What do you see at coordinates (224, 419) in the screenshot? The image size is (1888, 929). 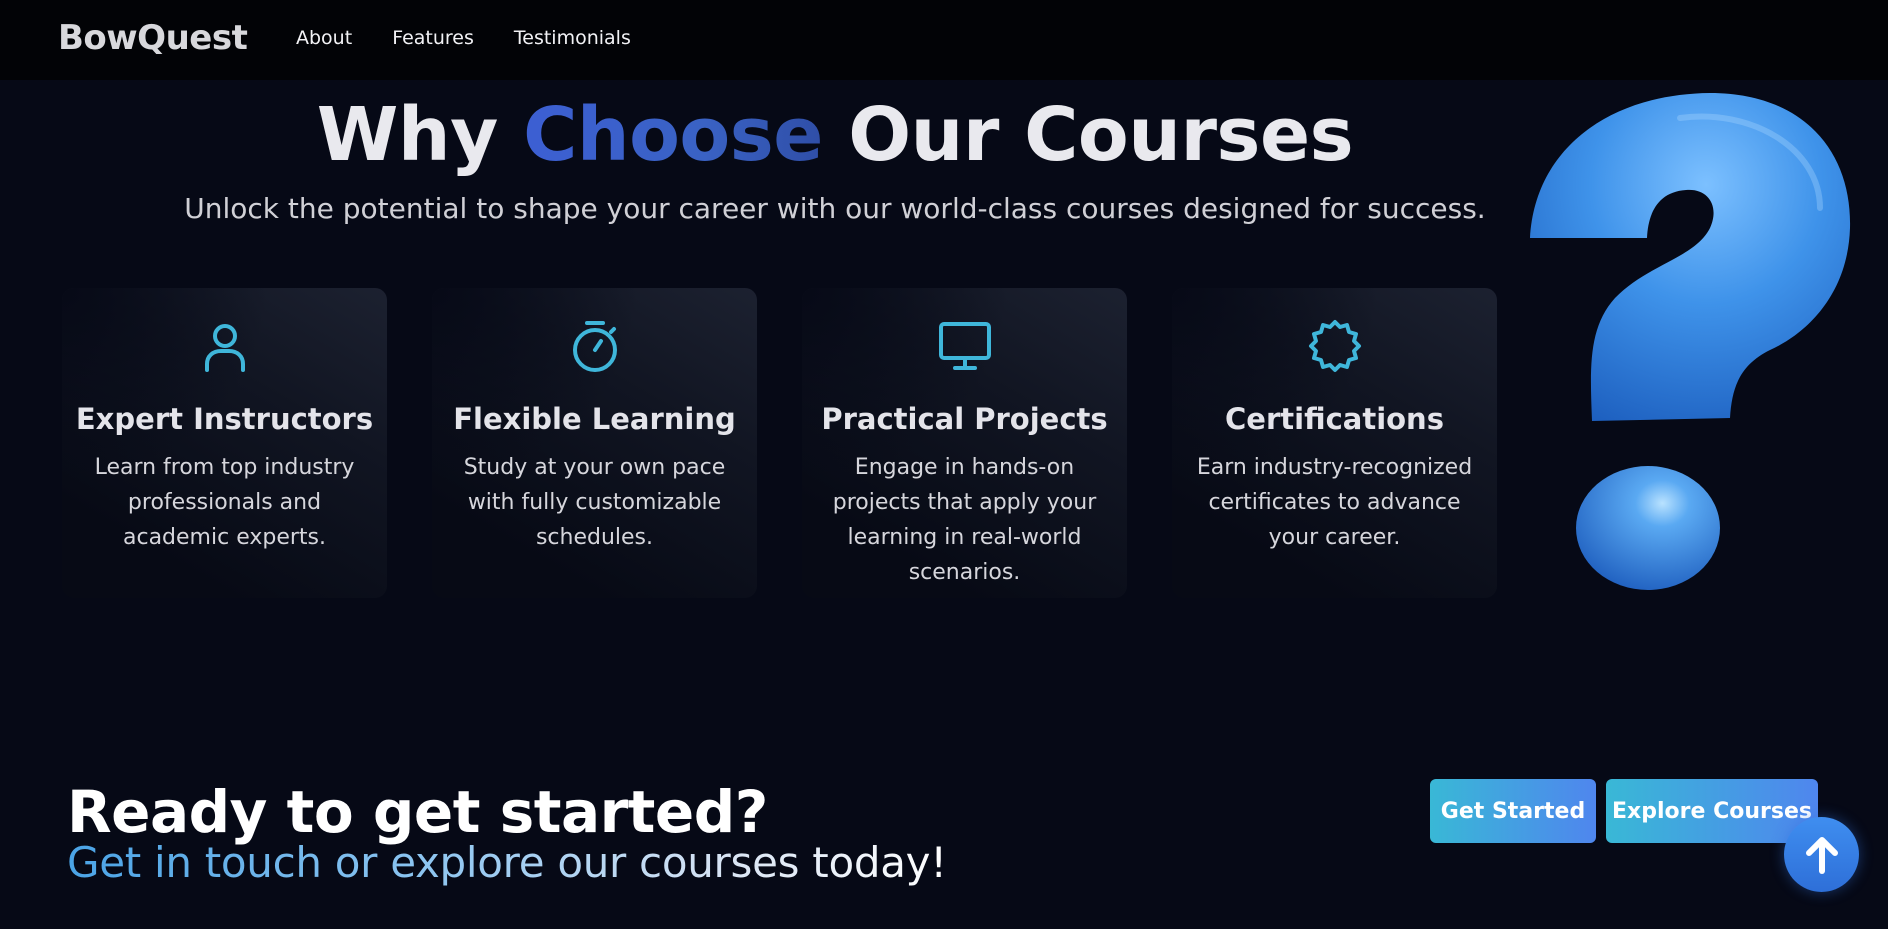 I see `feature-title: Expert Instructors` at bounding box center [224, 419].